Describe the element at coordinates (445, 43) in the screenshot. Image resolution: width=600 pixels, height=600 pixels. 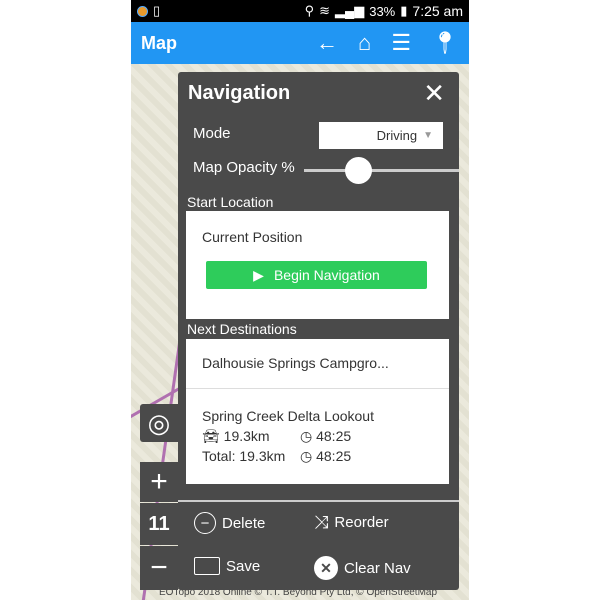
I see `pin-icon: 📍︎` at that location.